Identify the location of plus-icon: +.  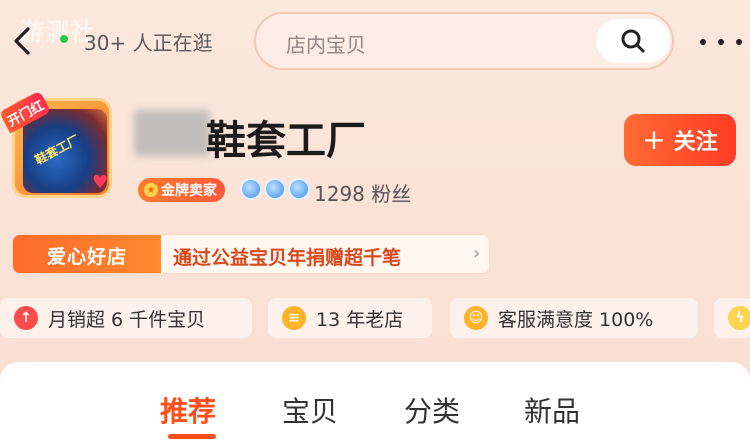
(654, 139).